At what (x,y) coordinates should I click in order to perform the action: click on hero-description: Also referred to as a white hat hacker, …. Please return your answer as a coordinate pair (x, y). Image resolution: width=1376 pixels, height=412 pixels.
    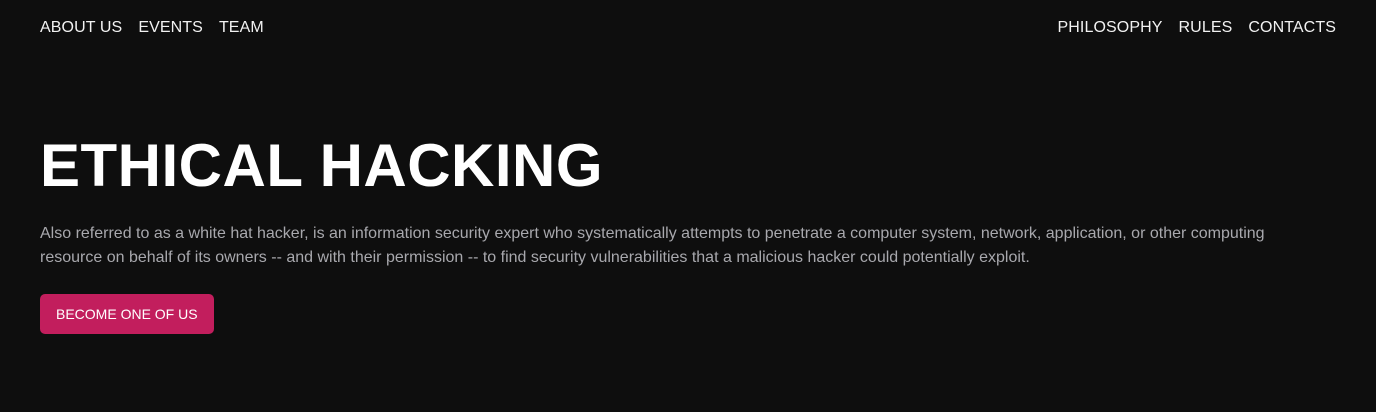
    Looking at the image, I should click on (652, 245).